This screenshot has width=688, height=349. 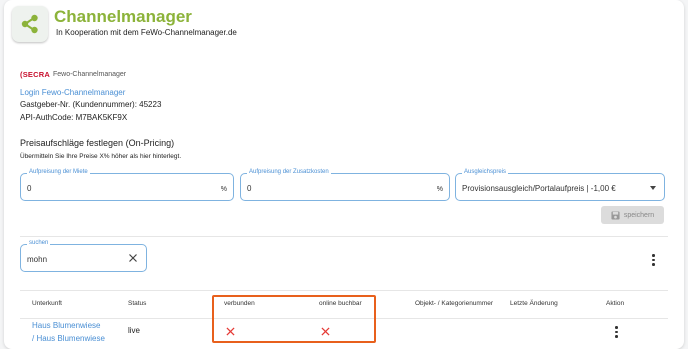 I want to click on dropdown-arrow-icon, so click(x=653, y=188).